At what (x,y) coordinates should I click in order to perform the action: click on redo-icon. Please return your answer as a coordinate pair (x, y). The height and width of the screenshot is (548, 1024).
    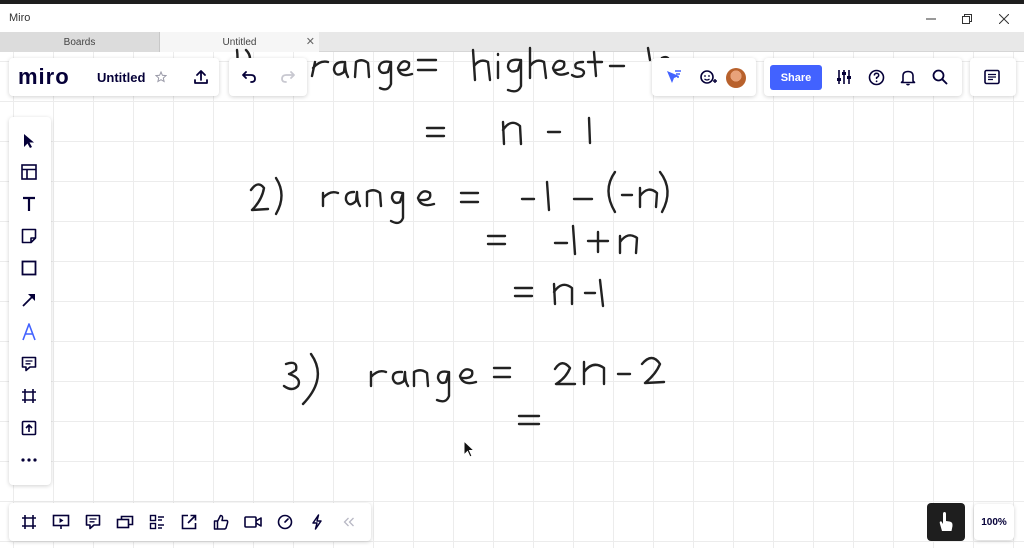
    Looking at the image, I should click on (288, 77).